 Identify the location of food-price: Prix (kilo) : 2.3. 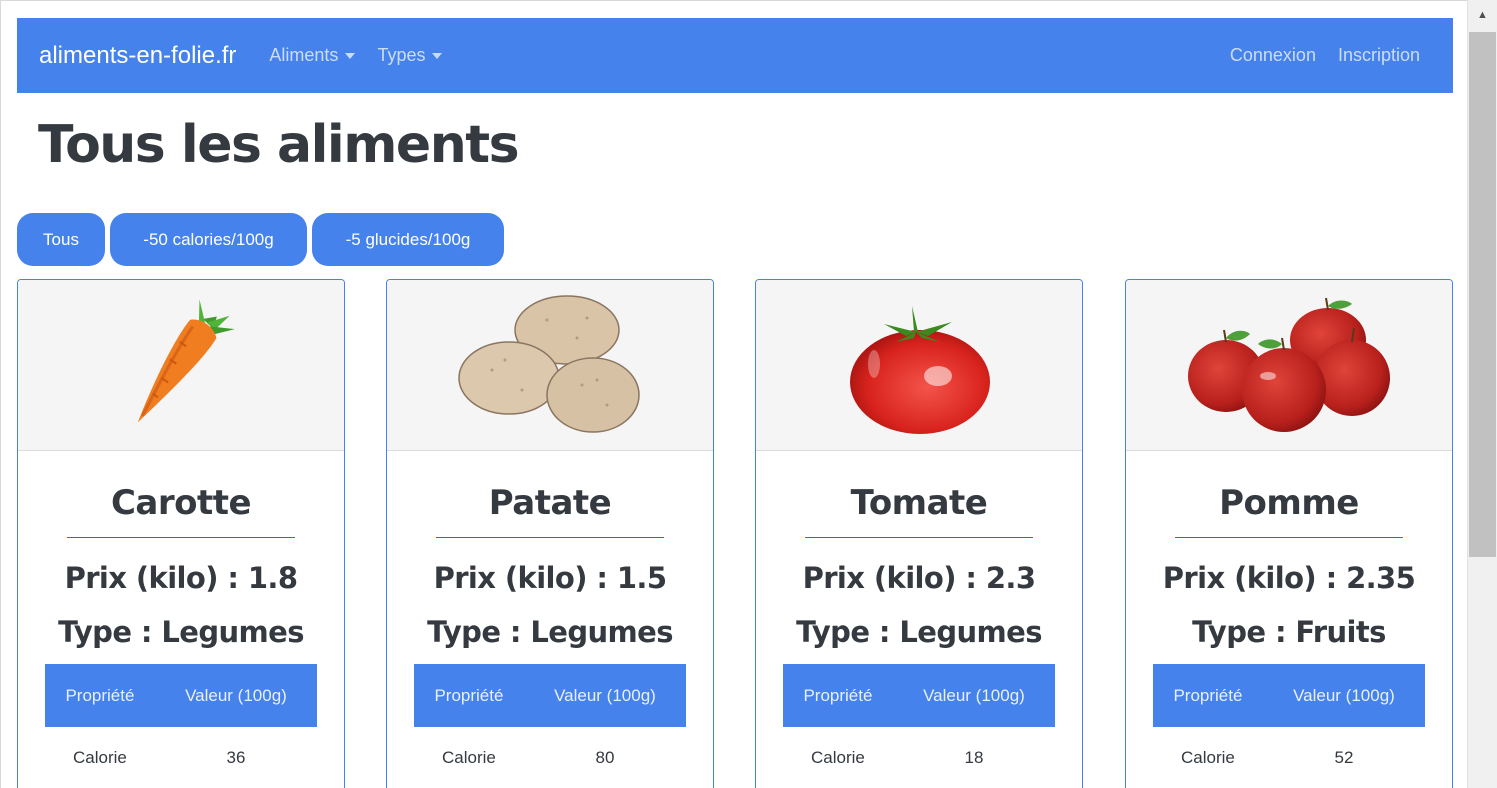
(919, 578).